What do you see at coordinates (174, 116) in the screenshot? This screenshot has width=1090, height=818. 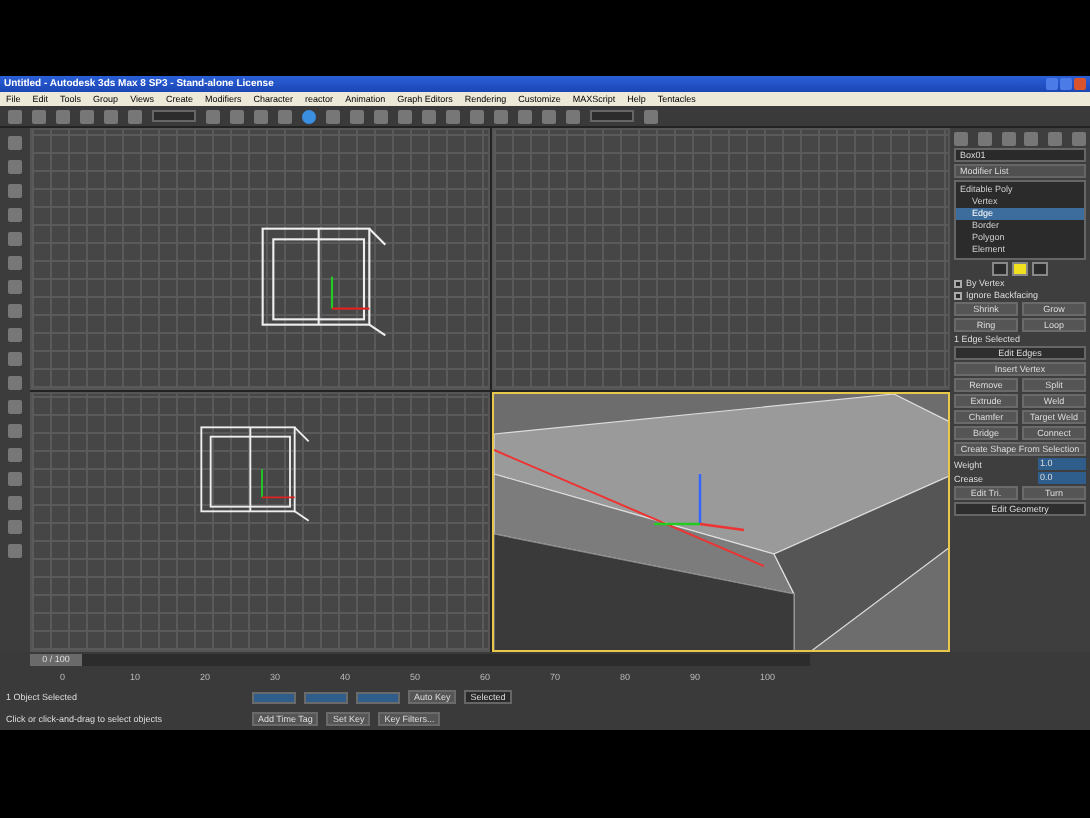 I see `selection-filter-dropdown` at bounding box center [174, 116].